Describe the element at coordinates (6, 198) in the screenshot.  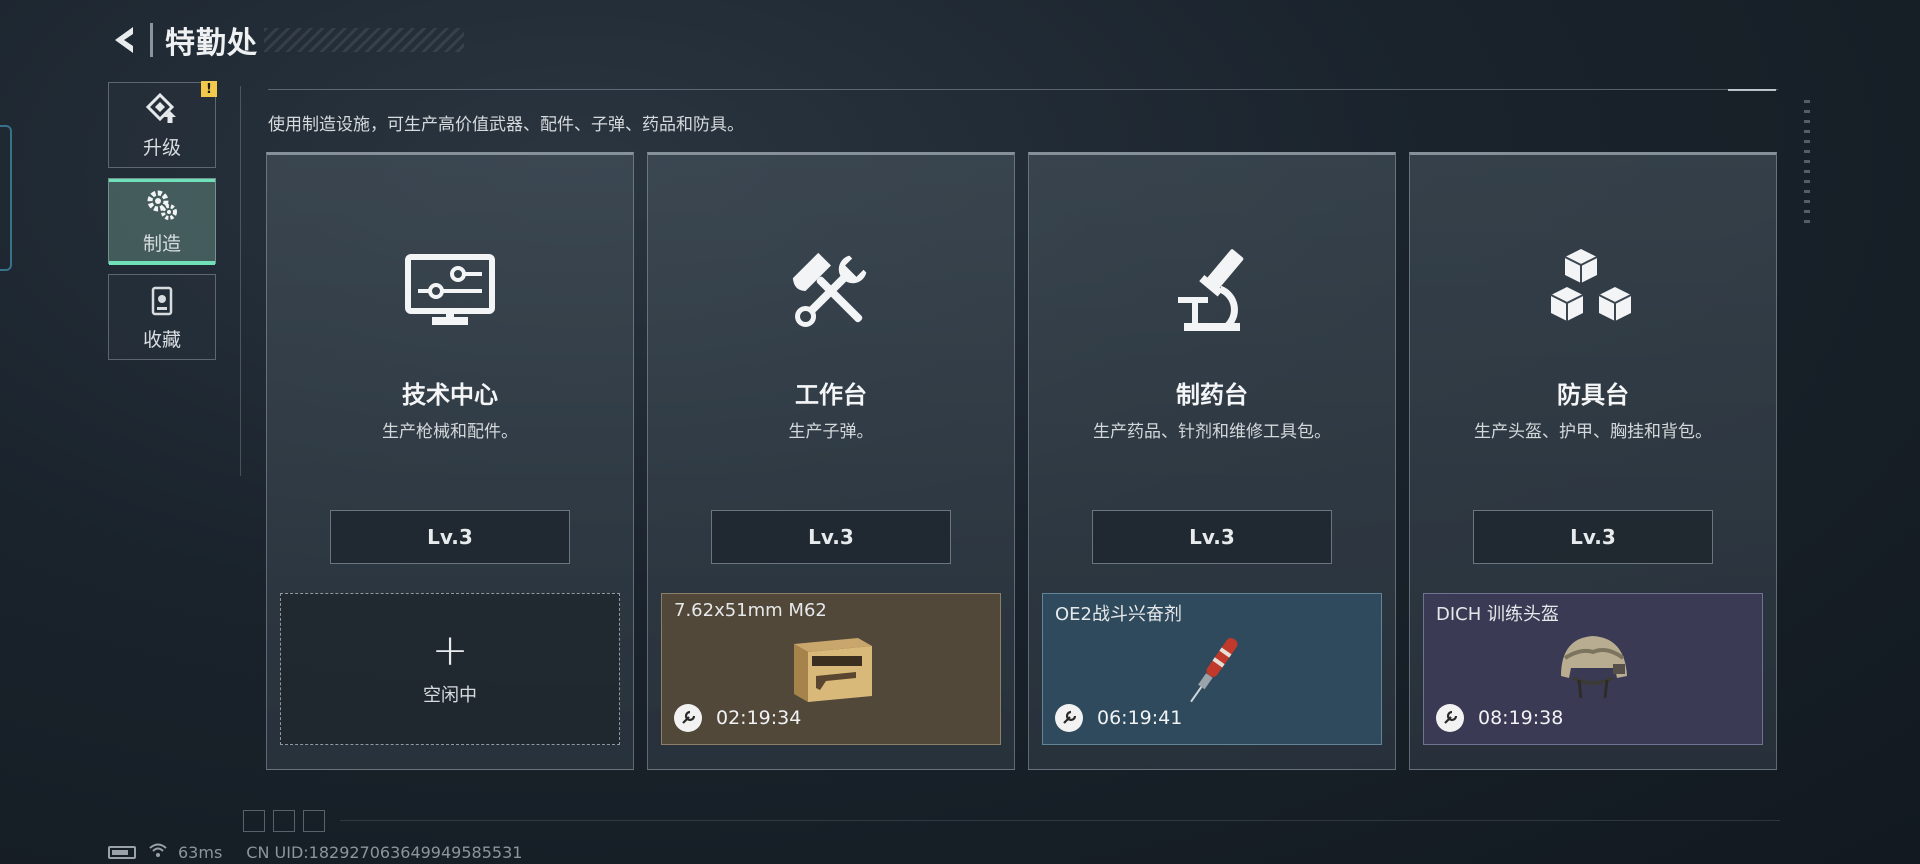
I see `left-edge-handle` at that location.